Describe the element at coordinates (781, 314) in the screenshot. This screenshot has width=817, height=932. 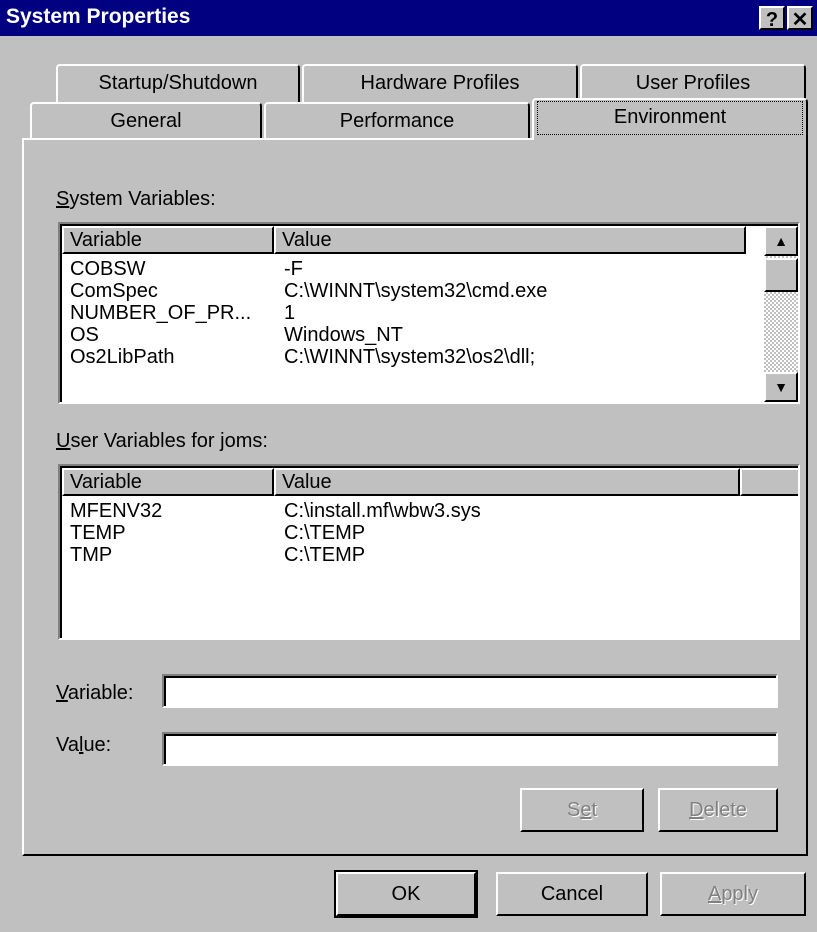
I see `vertical-scrollbar: ▲ ▼` at that location.